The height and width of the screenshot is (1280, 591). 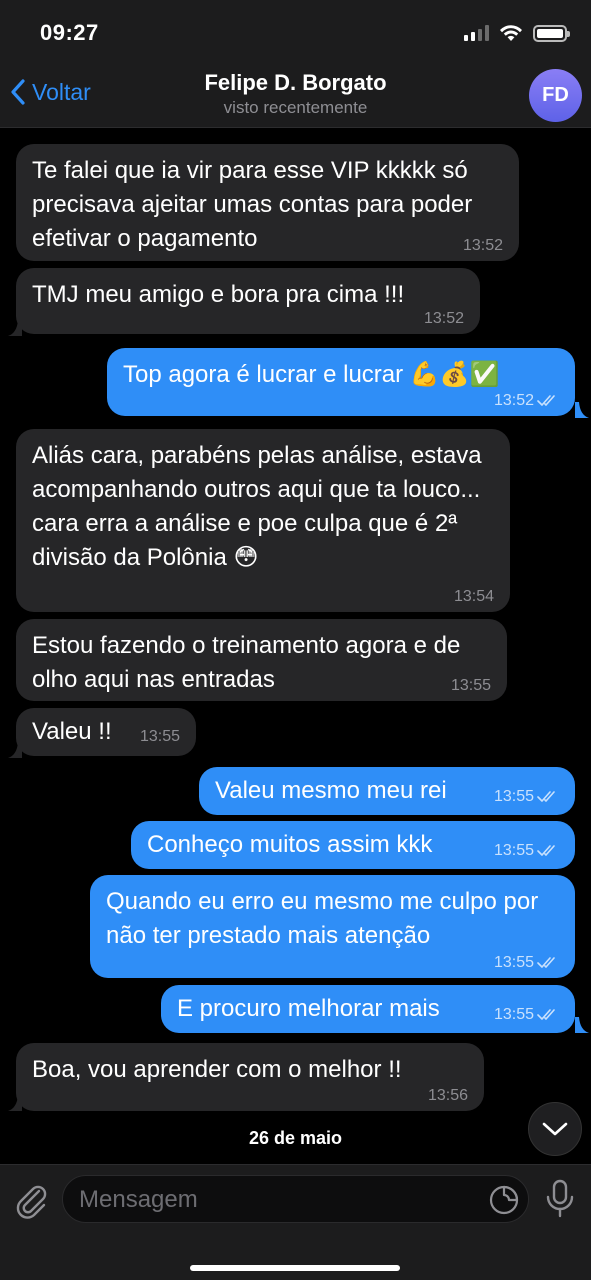 What do you see at coordinates (61, 91) in the screenshot?
I see `back-label: Voltar` at bounding box center [61, 91].